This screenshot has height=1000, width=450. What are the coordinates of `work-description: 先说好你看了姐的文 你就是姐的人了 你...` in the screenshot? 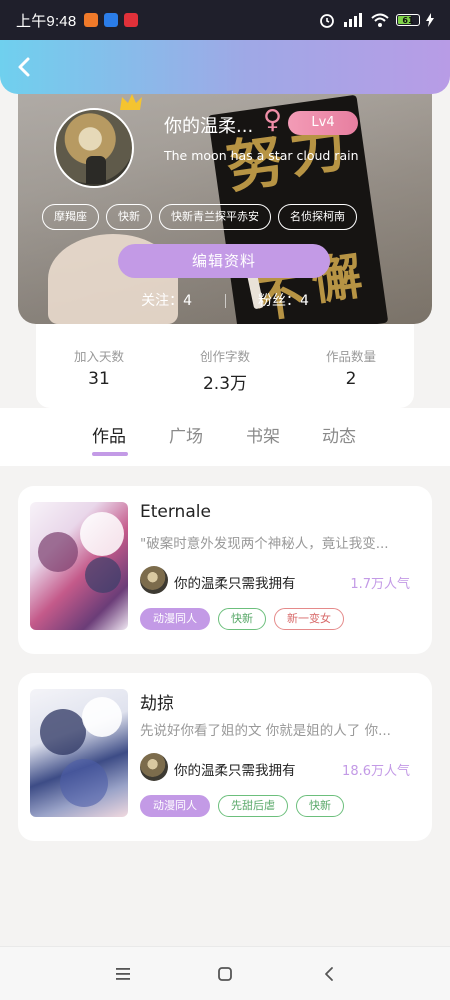 It's located at (265, 731).